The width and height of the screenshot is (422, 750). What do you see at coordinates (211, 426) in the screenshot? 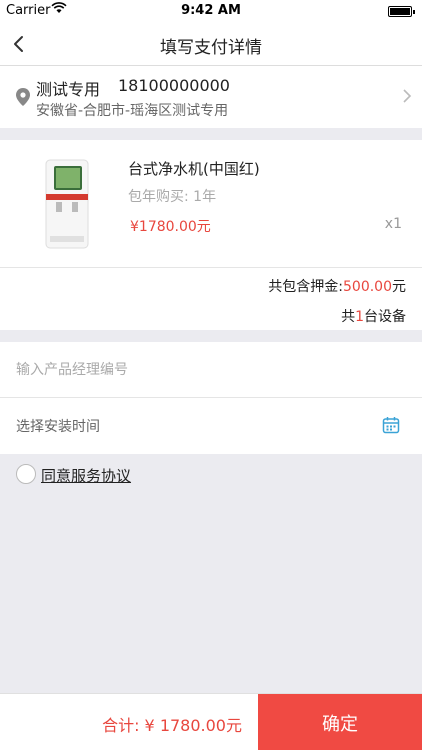
I see `install-time-row: 选择安装时间` at bounding box center [211, 426].